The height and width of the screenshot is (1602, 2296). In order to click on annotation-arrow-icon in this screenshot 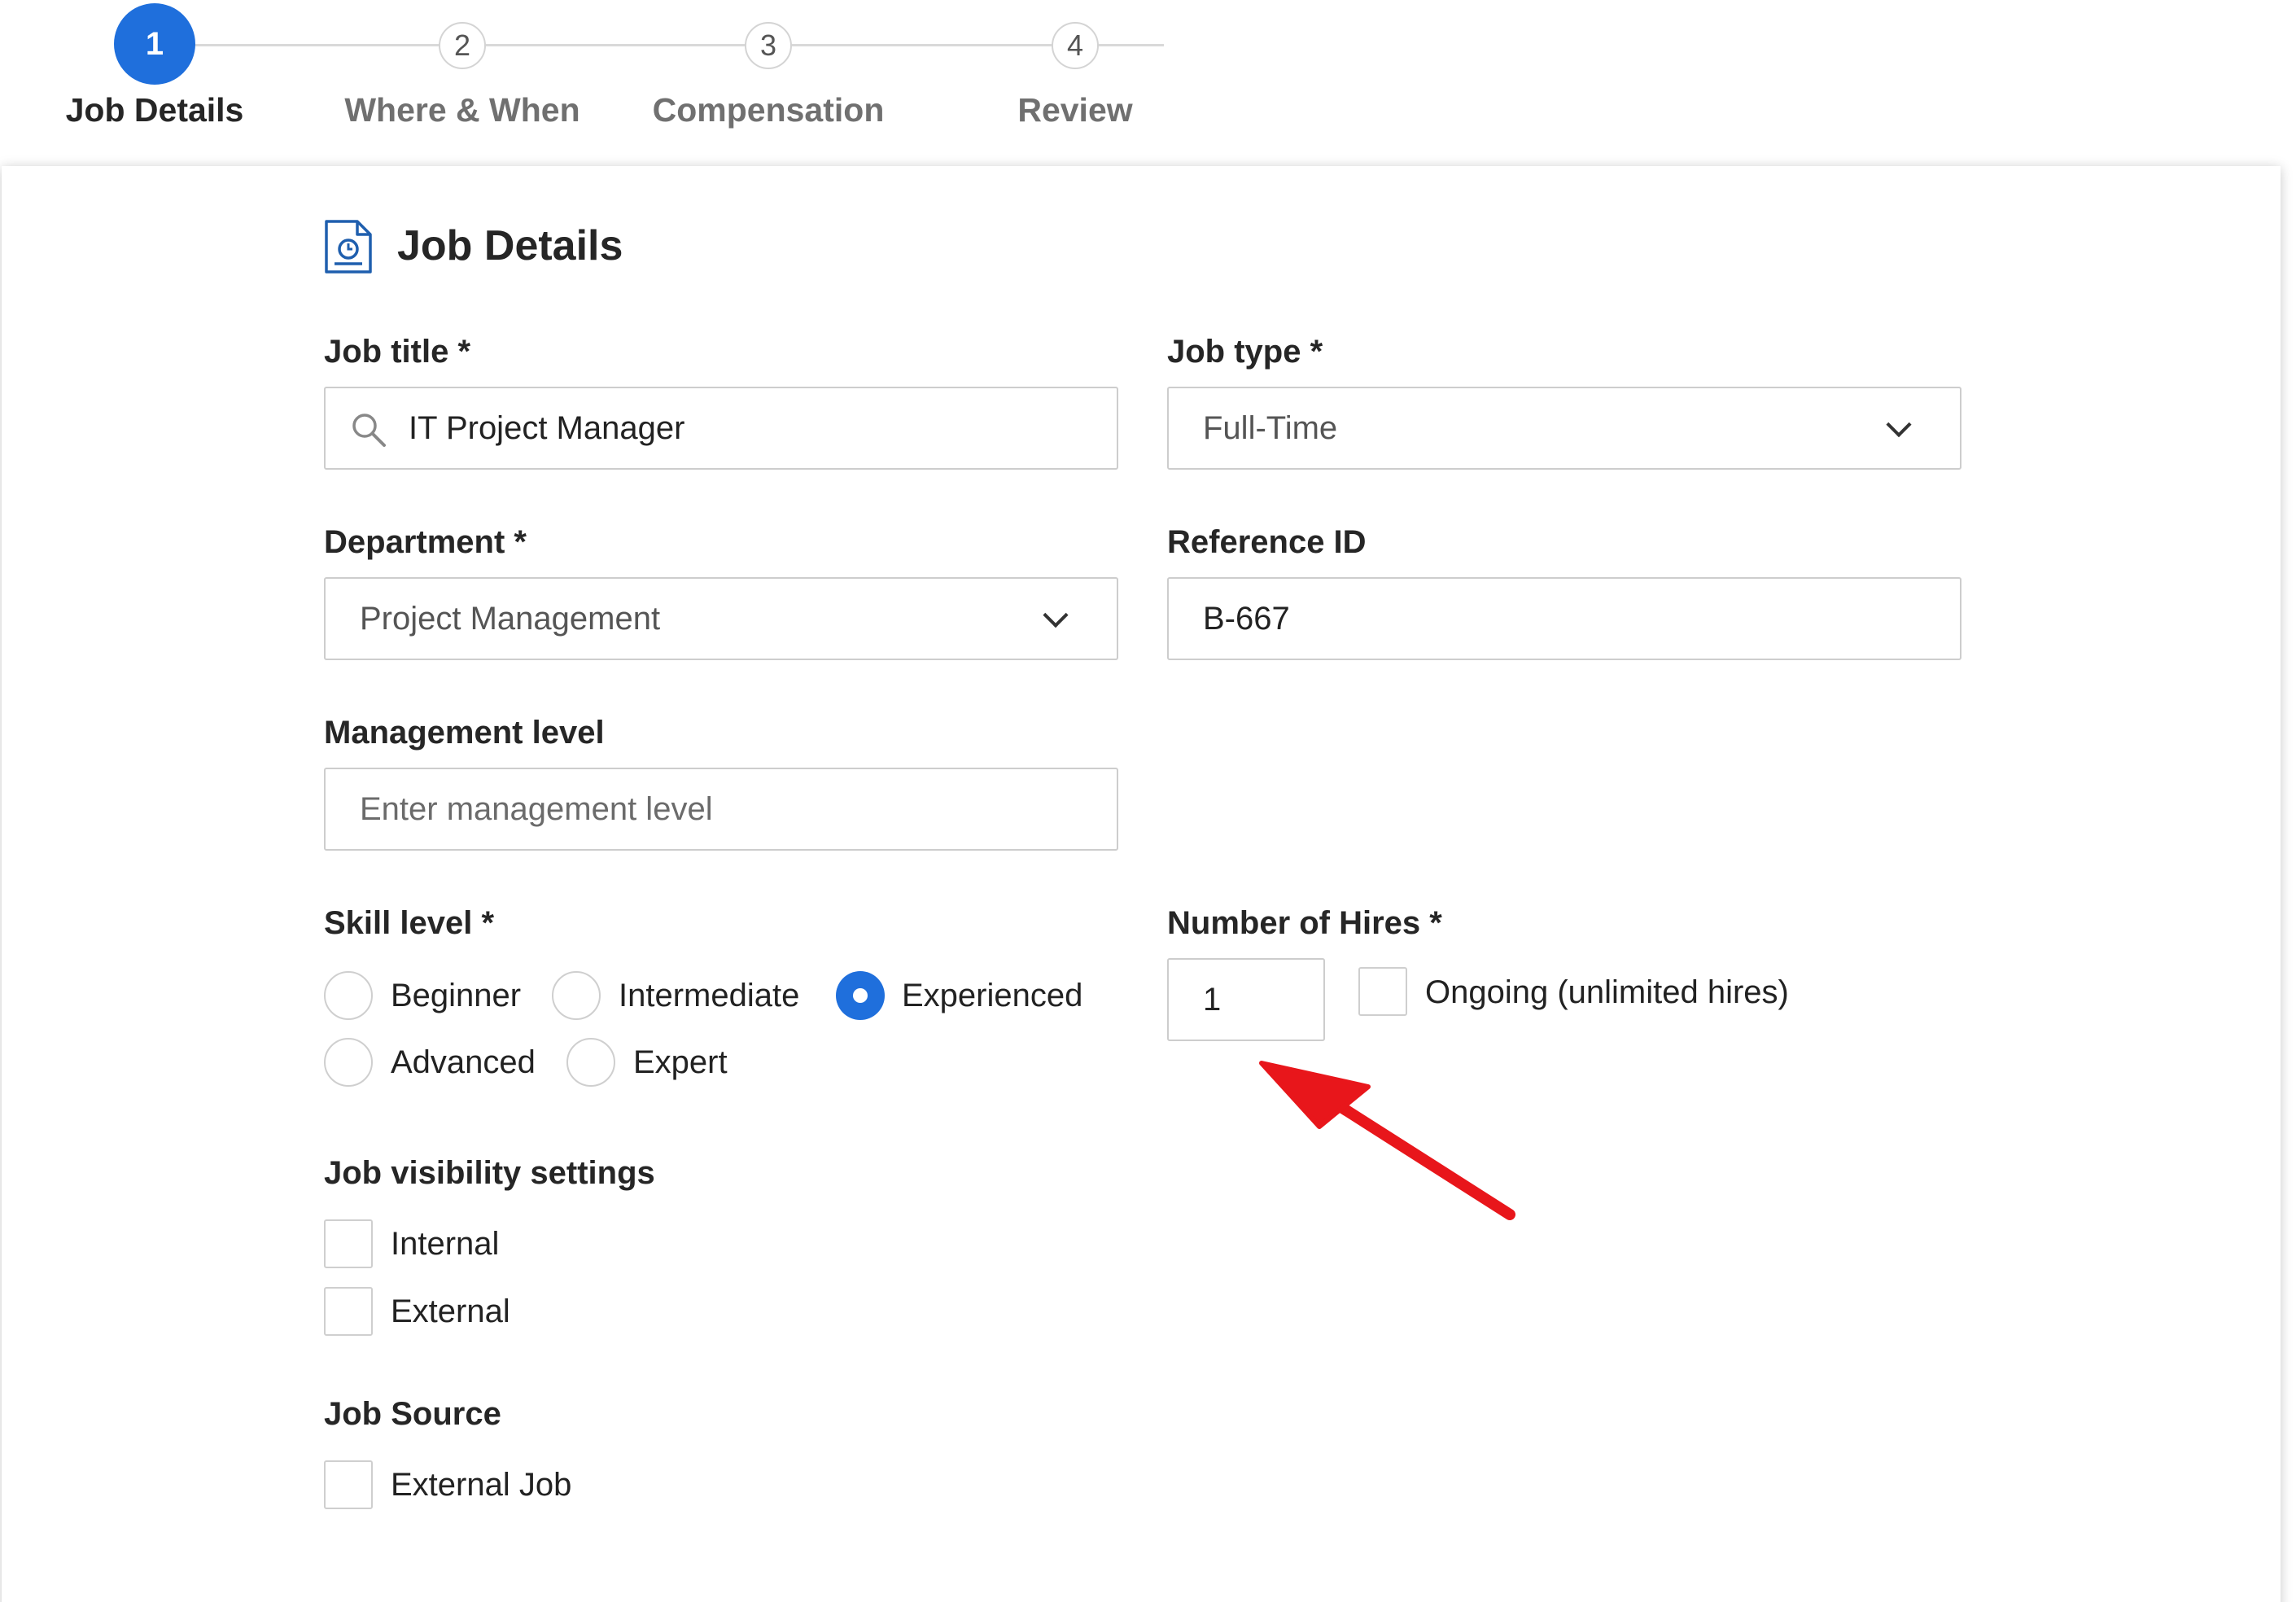, I will do `click(1387, 1140)`.